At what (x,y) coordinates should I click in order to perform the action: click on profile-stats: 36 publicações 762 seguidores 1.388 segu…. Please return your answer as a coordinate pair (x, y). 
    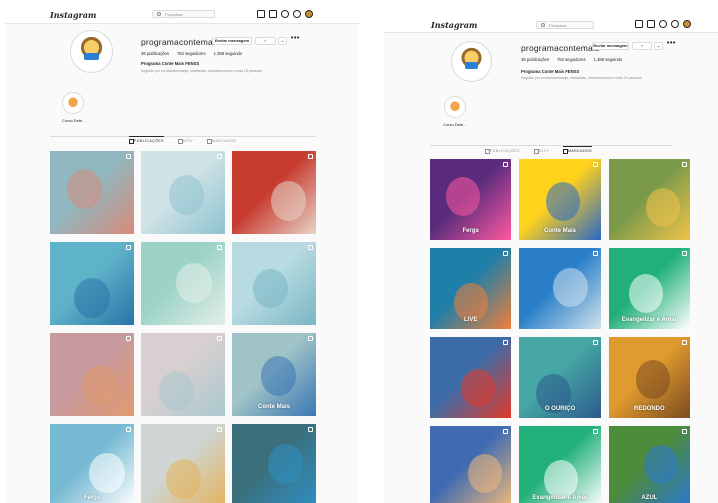
    Looking at the image, I should click on (571, 59).